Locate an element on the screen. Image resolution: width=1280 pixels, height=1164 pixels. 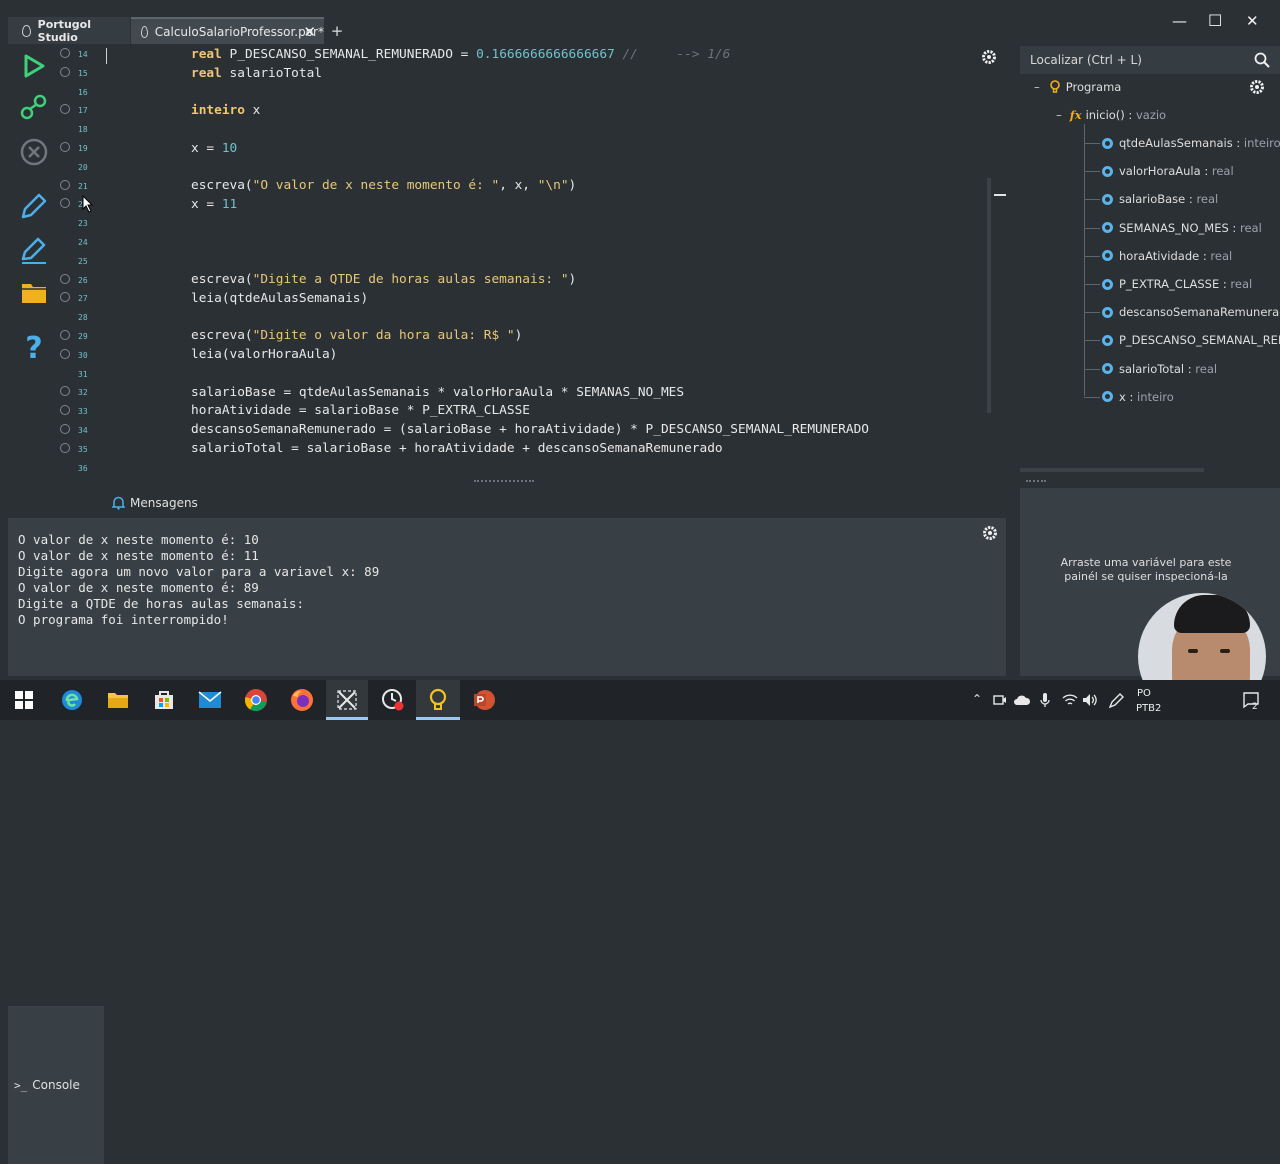
editor-scrollbar is located at coordinates (989, 295).